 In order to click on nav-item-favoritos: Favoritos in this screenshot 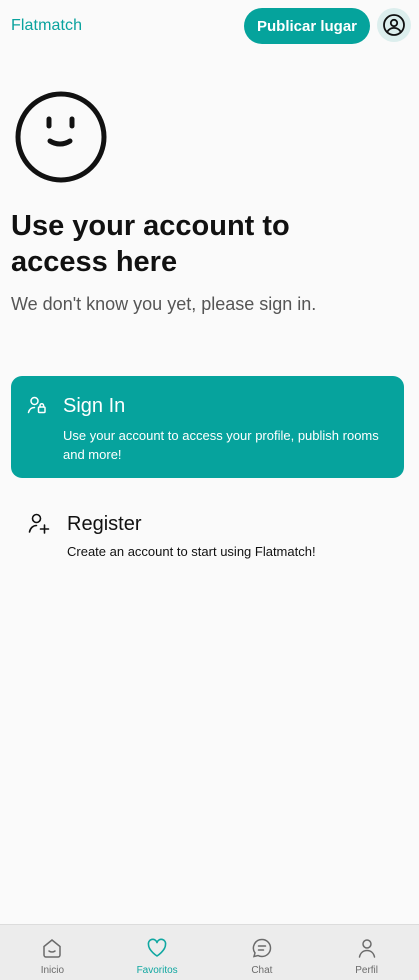, I will do `click(157, 952)`.